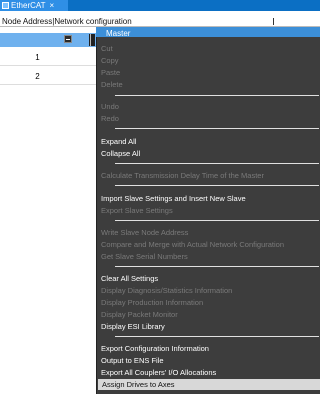  What do you see at coordinates (208, 118) in the screenshot?
I see `menu-item-redo: Redo` at bounding box center [208, 118].